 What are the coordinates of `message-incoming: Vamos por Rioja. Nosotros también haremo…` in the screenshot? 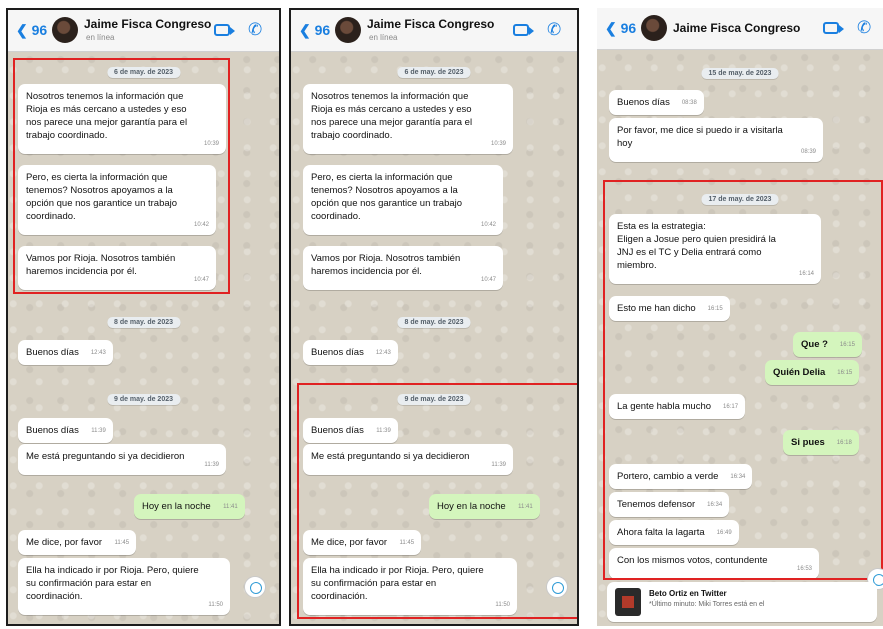 It's located at (403, 268).